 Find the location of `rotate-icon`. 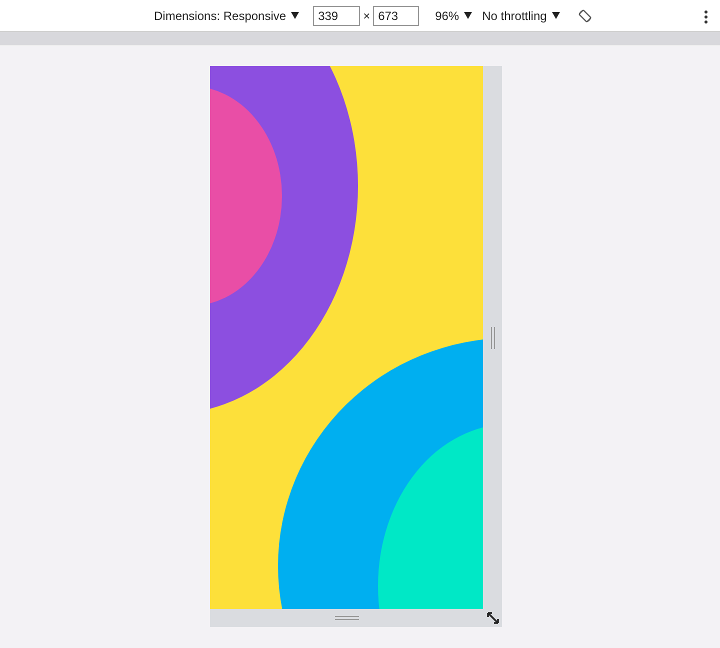

rotate-icon is located at coordinates (585, 15).